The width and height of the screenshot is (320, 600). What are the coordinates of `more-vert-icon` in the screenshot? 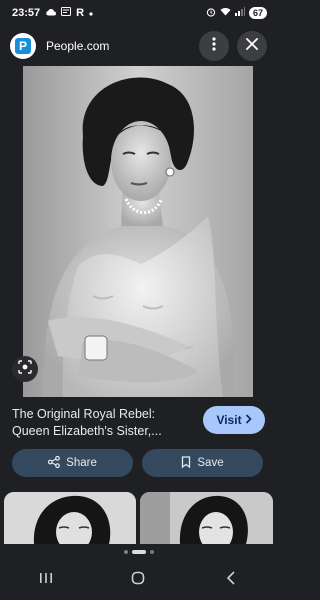 It's located at (214, 46).